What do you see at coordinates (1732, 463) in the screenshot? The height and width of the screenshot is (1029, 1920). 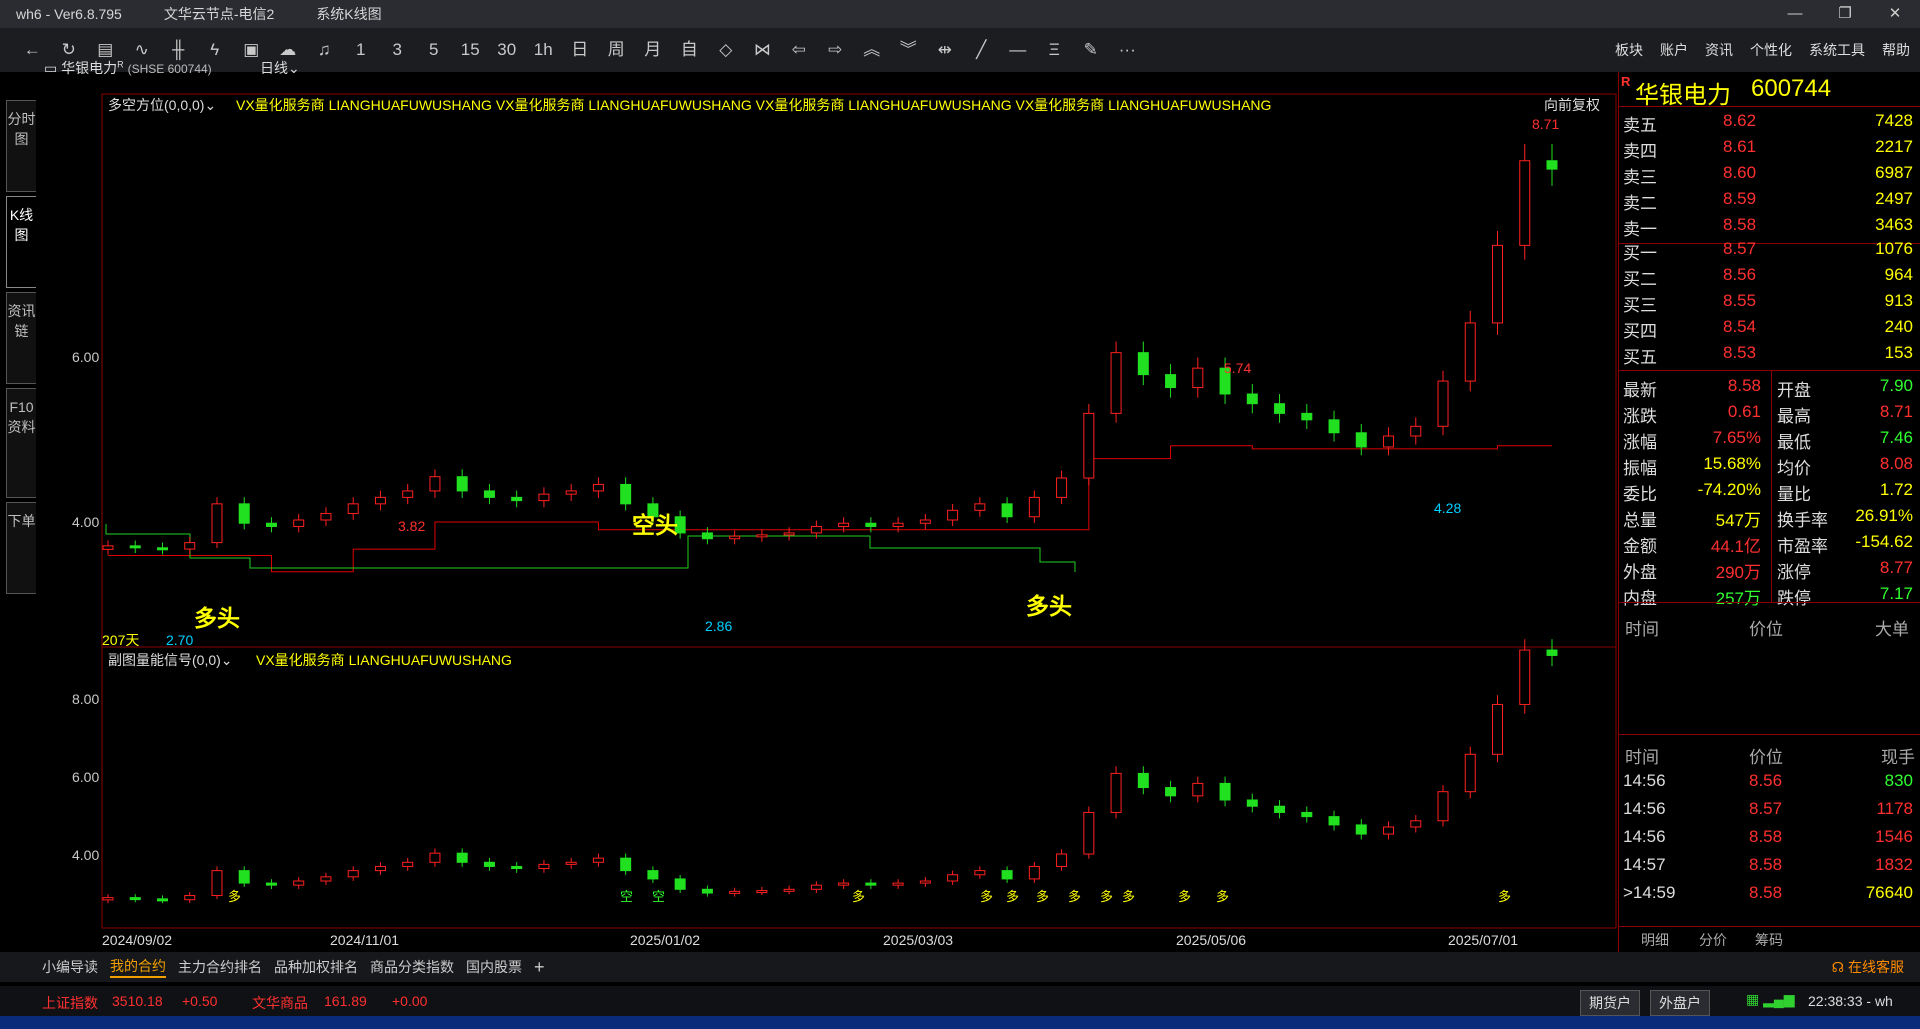 I see `stat-value: 15.68%` at bounding box center [1732, 463].